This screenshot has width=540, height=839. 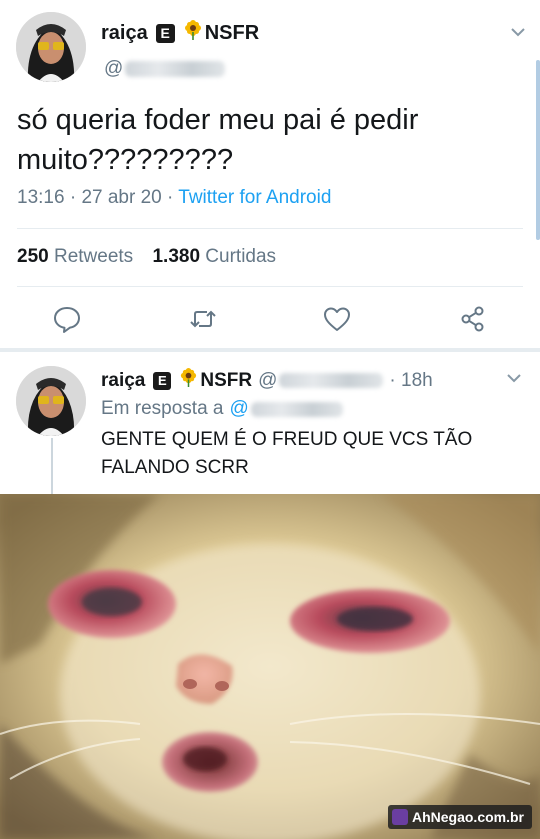 What do you see at coordinates (146, 257) in the screenshot?
I see `tweet-stats: 250 Retweets 1.380 Curtidas` at bounding box center [146, 257].